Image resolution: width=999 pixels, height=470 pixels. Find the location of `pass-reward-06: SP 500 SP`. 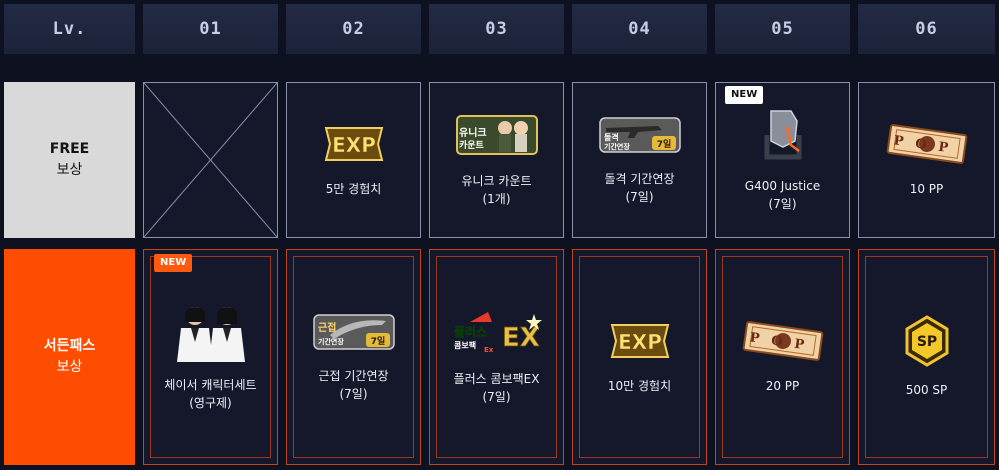

pass-reward-06: SP 500 SP is located at coordinates (926, 357).